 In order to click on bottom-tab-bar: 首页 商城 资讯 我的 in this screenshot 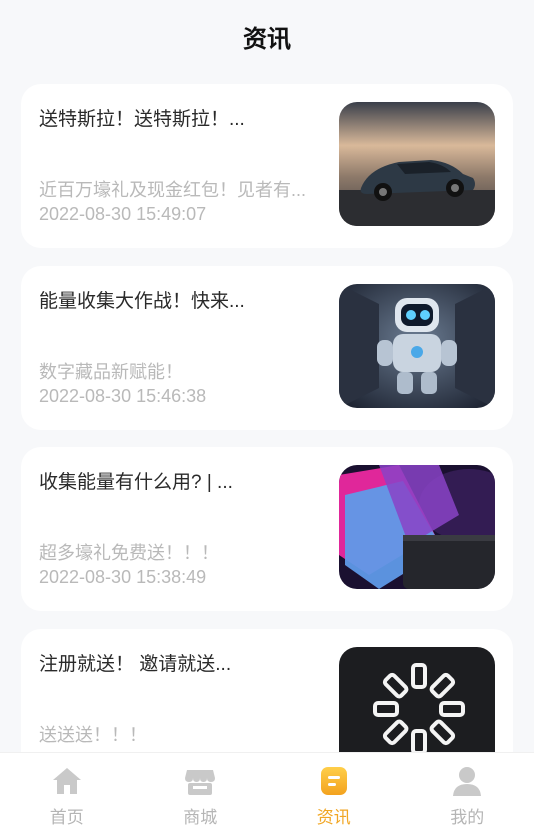, I will do `click(267, 790)`.